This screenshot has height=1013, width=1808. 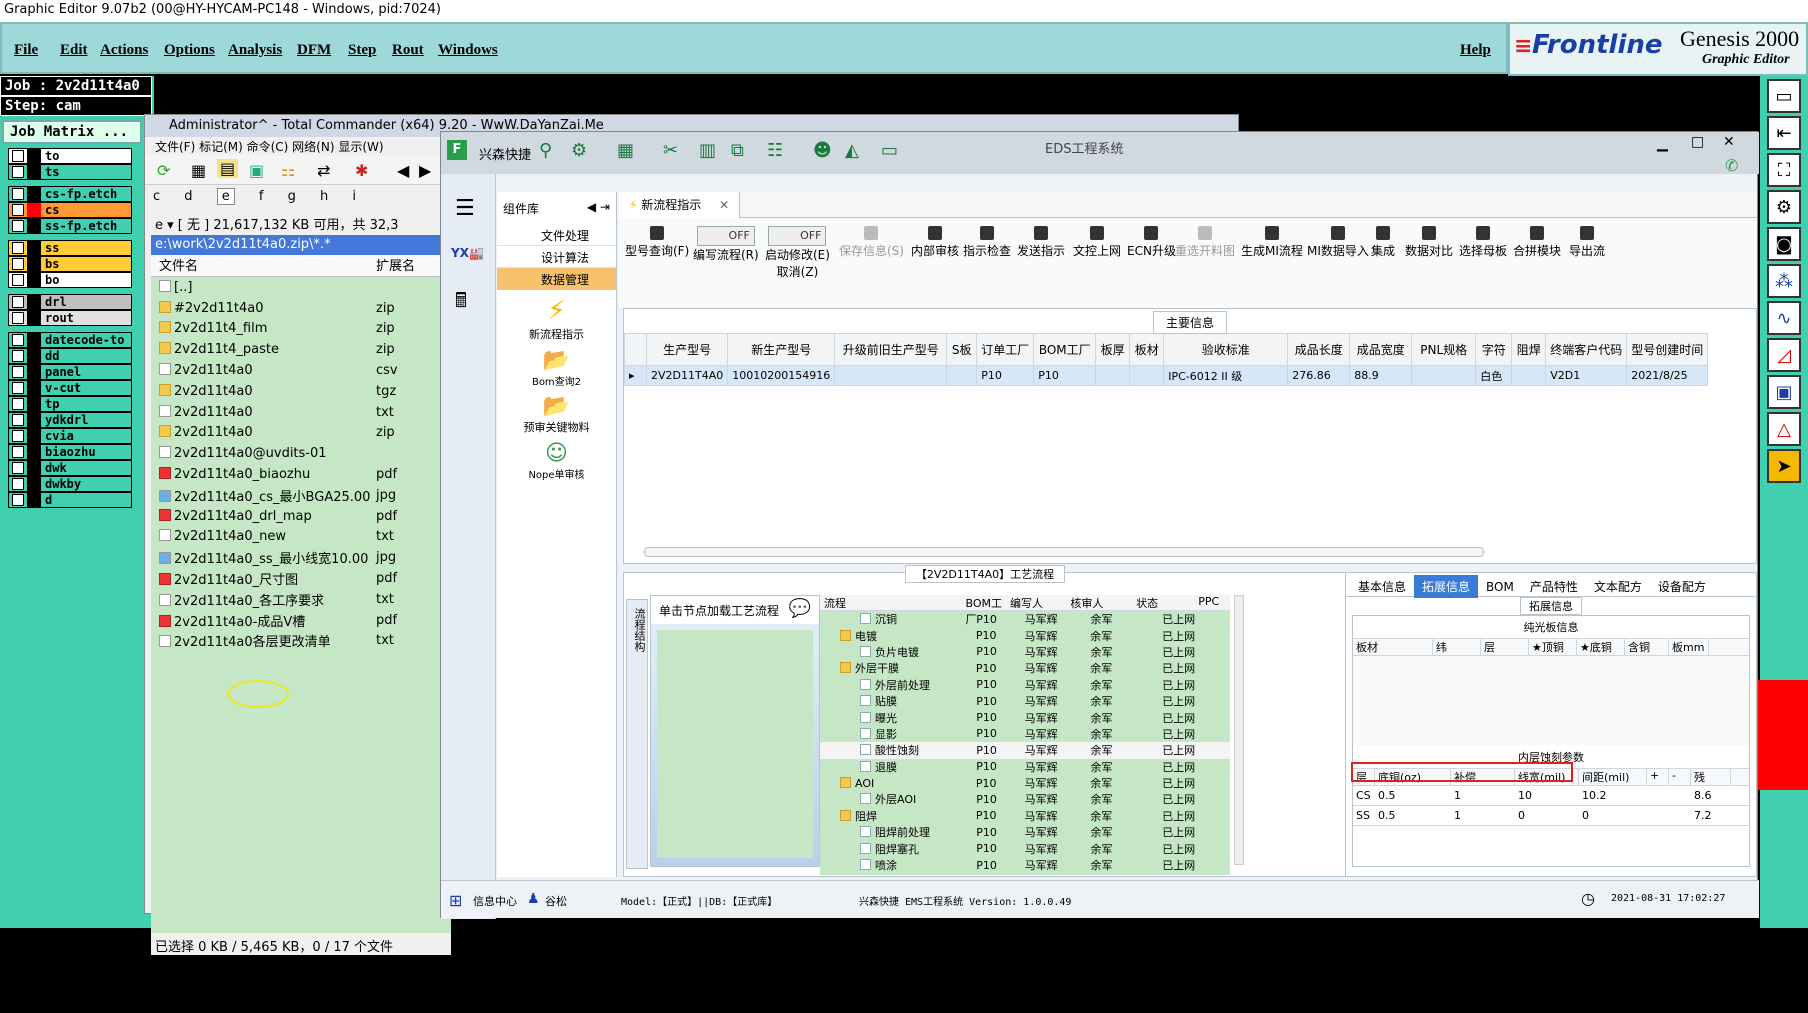 I want to click on file-row: #2v2d11t4a0zip, so click(x=301, y=308).